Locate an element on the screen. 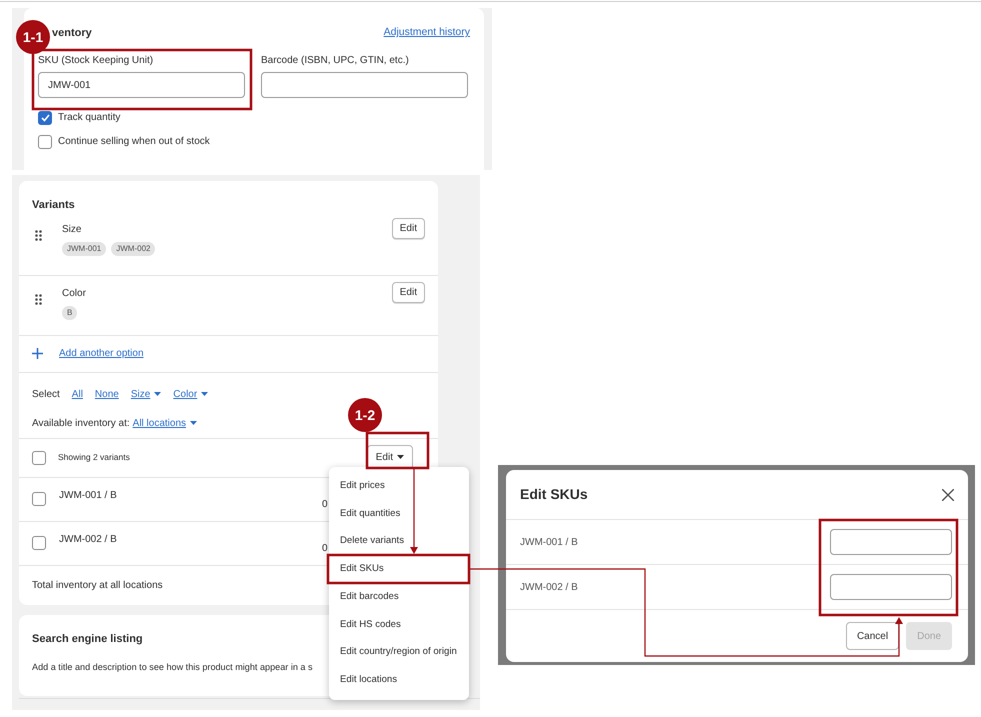 This screenshot has height=717, width=981. section-heading: Search engine listing is located at coordinates (88, 639).